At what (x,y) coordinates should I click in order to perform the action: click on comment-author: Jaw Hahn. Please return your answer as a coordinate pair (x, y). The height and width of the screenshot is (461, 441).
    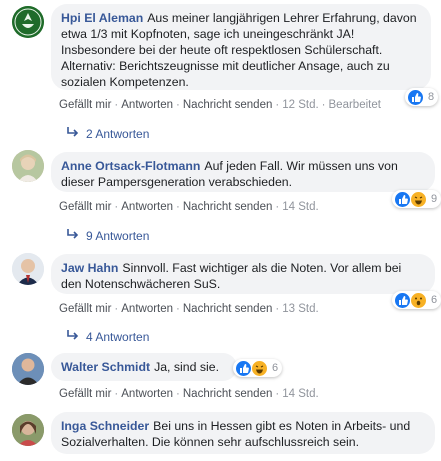
    Looking at the image, I should click on (89, 268).